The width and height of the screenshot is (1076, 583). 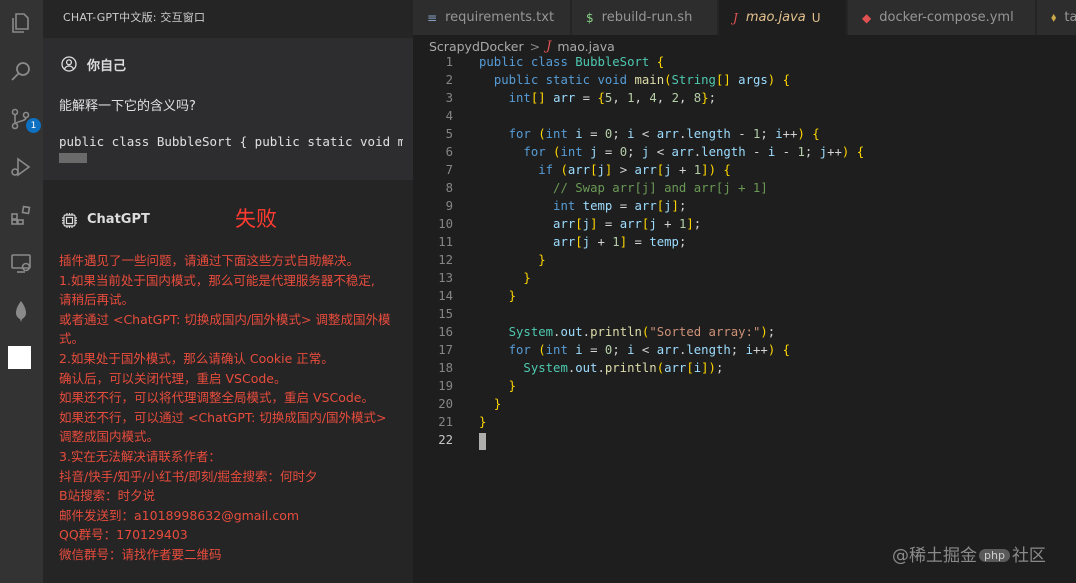 What do you see at coordinates (23, 119) in the screenshot?
I see `source-control-icon: 1` at bounding box center [23, 119].